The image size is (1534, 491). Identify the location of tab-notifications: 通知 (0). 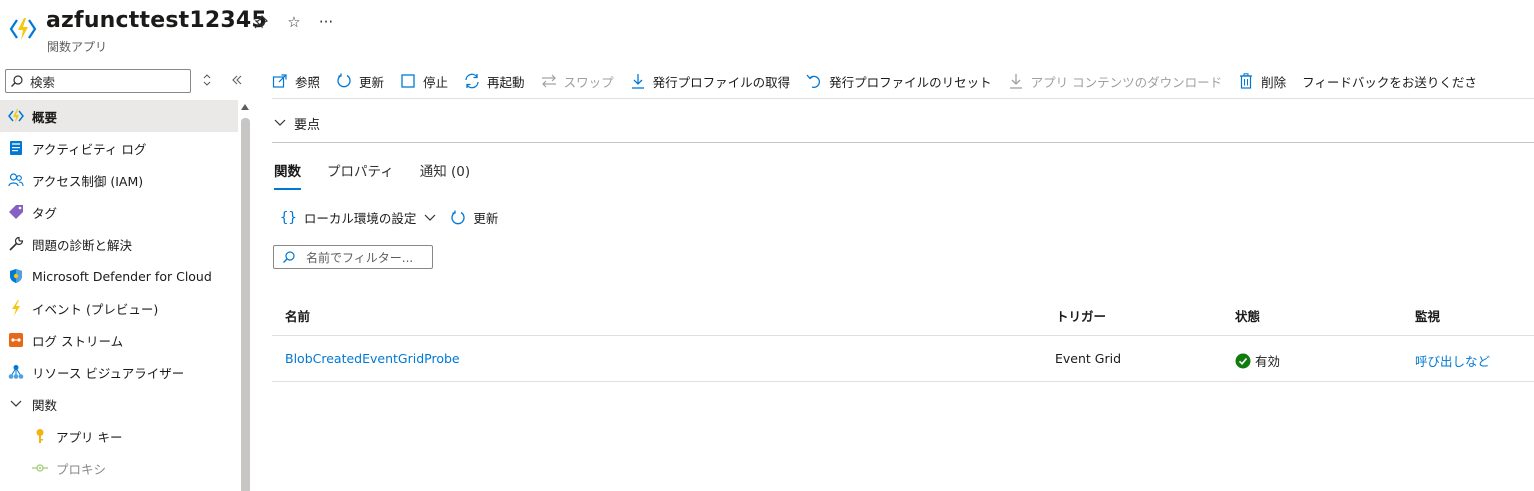
(445, 175).